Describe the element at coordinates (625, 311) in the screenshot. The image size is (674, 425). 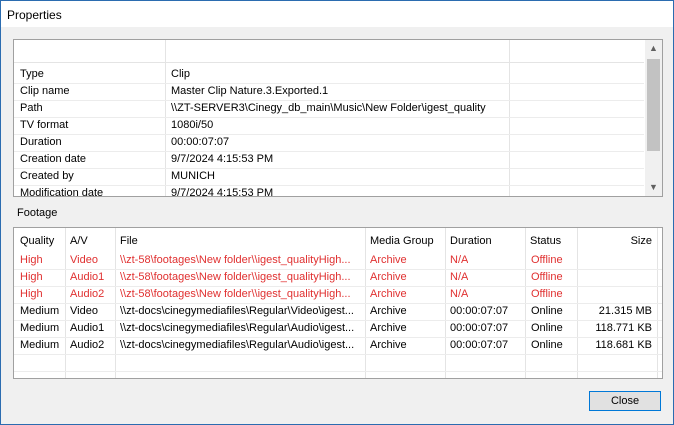
I see `cell-size: 21.315 MB` at that location.